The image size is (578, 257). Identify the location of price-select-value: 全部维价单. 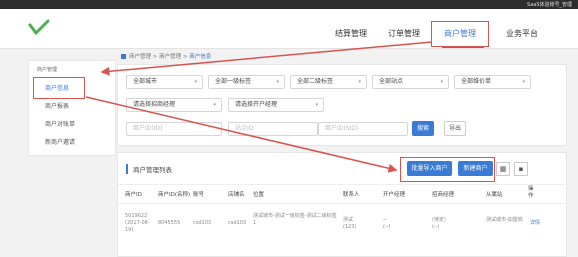
(476, 81).